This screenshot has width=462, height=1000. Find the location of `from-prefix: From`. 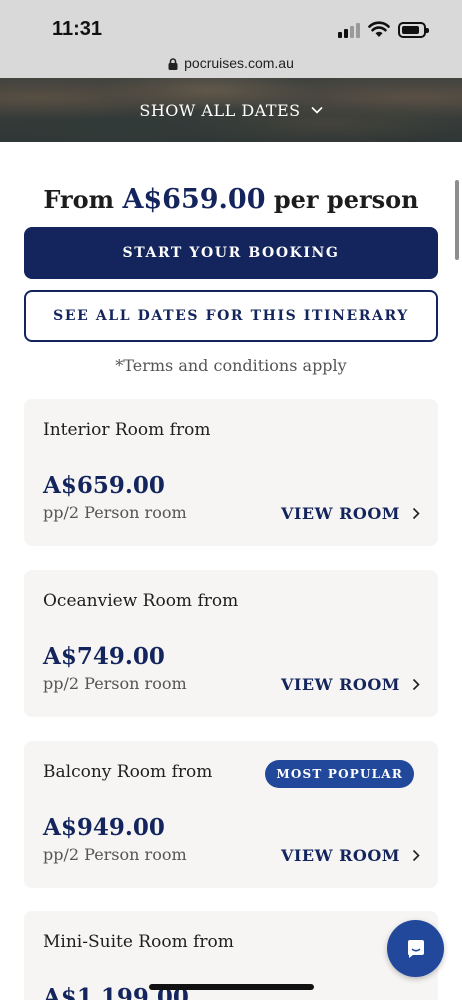

from-prefix: From is located at coordinates (79, 199).